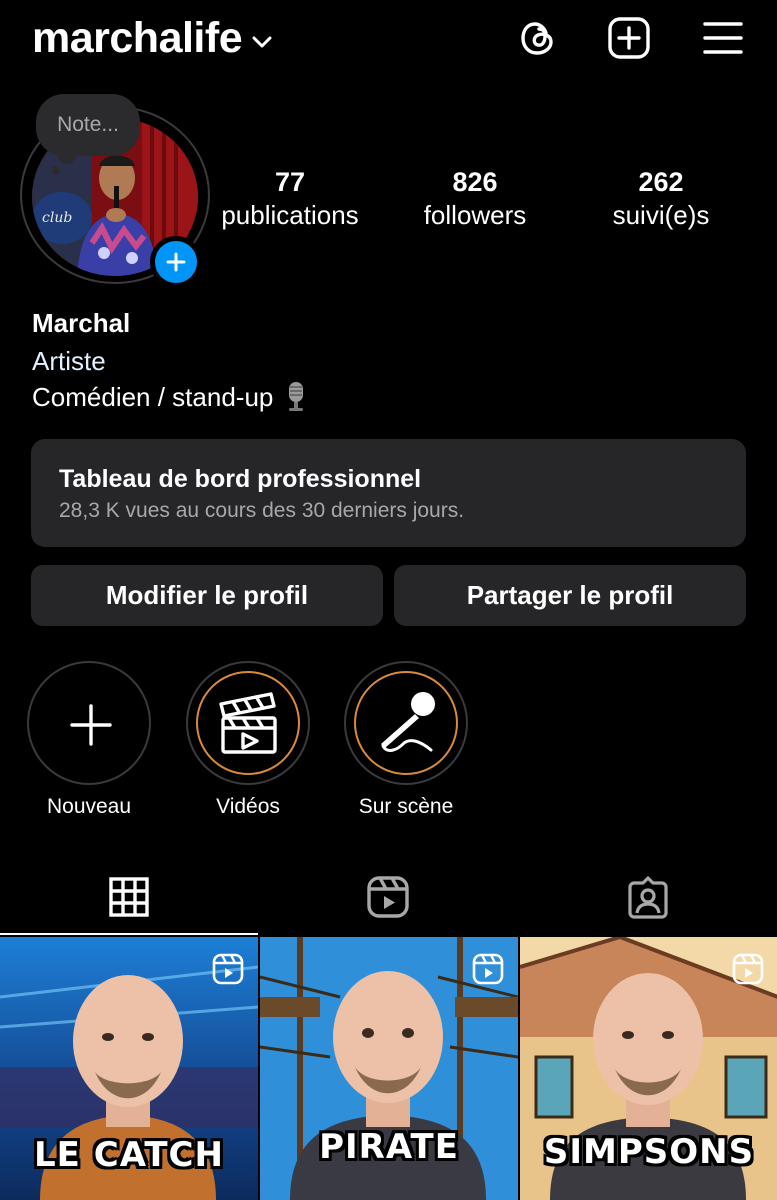  I want to click on profile-name: Marchal, so click(81, 323).